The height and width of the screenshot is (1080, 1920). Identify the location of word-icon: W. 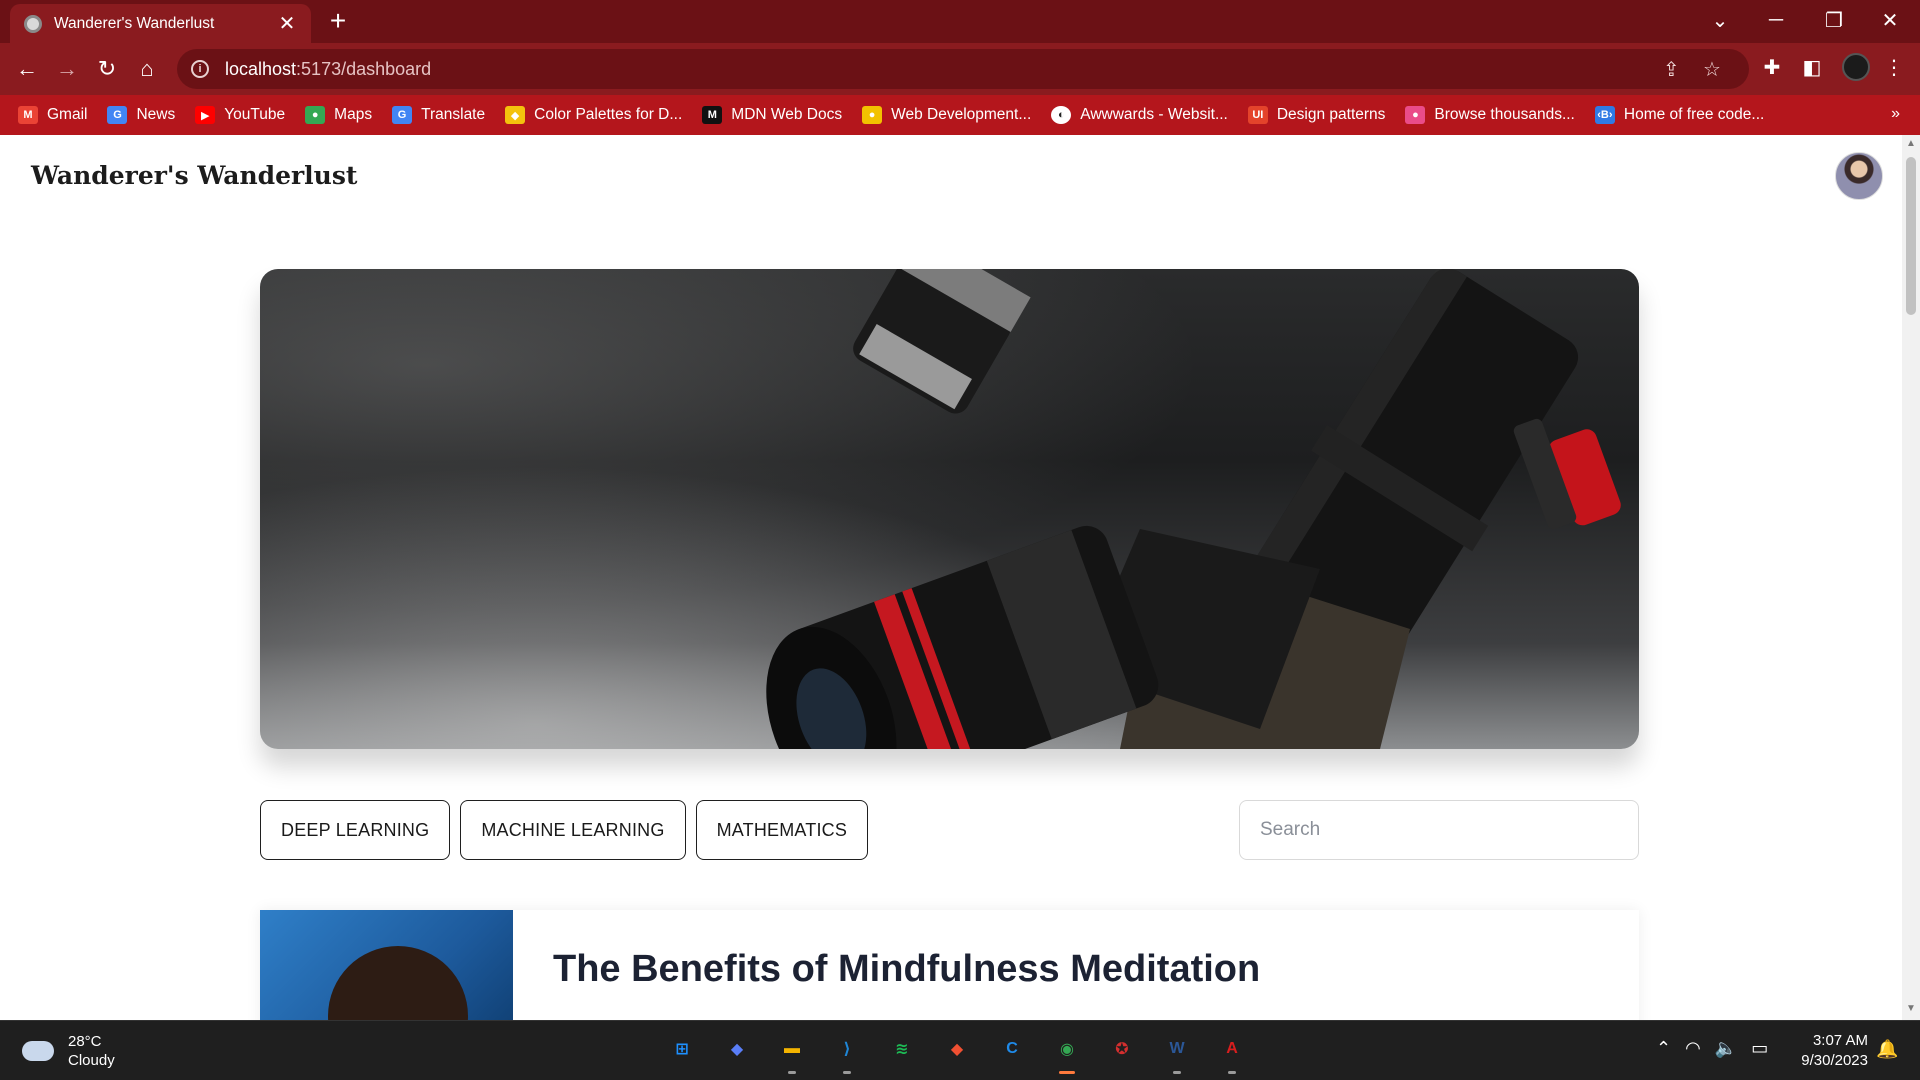
(1177, 1052).